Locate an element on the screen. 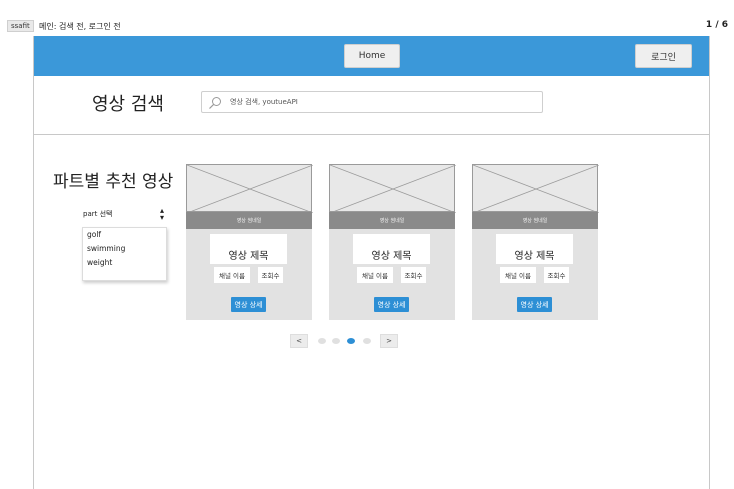 Image resolution: width=734 pixels, height=489 pixels. search-input is located at coordinates (380, 102).